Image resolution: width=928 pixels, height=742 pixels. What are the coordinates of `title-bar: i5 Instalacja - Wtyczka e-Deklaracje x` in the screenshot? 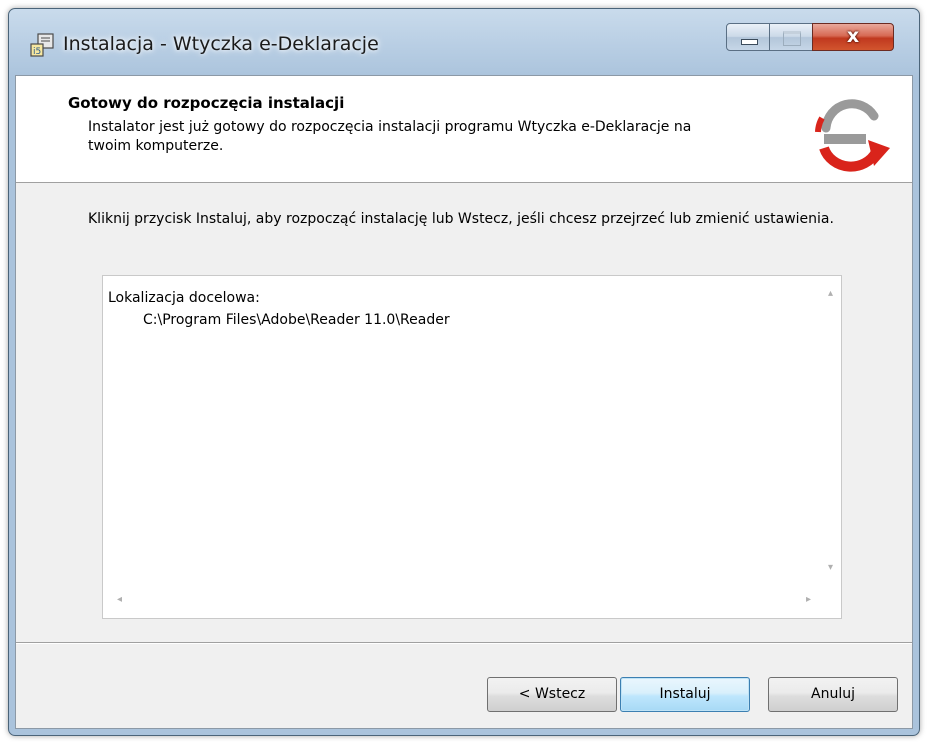 It's located at (464, 42).